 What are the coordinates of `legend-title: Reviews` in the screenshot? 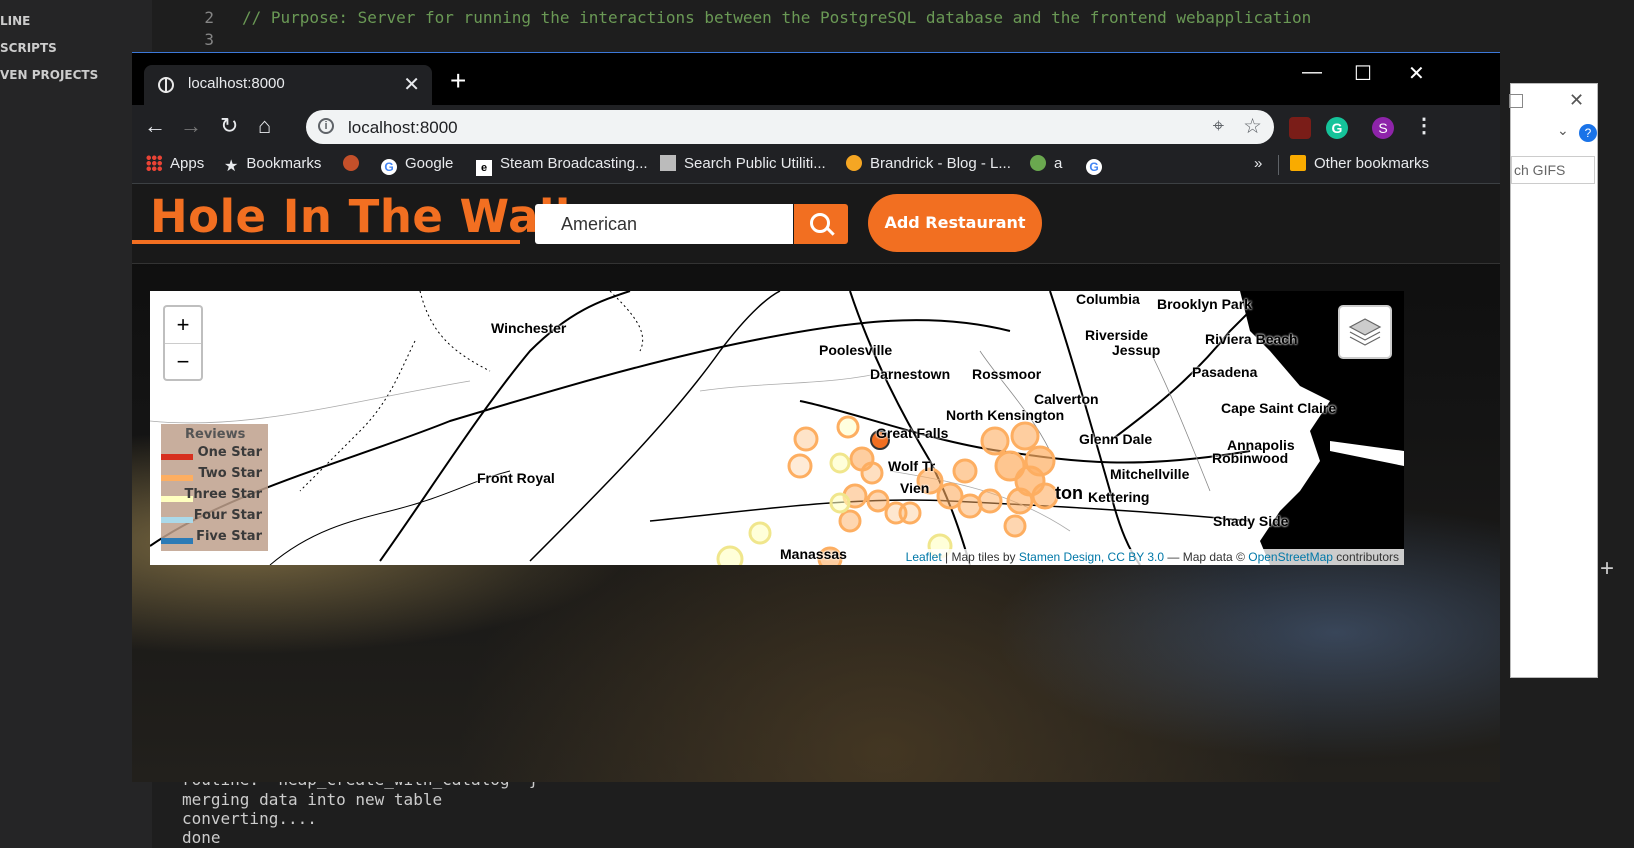 It's located at (215, 434).